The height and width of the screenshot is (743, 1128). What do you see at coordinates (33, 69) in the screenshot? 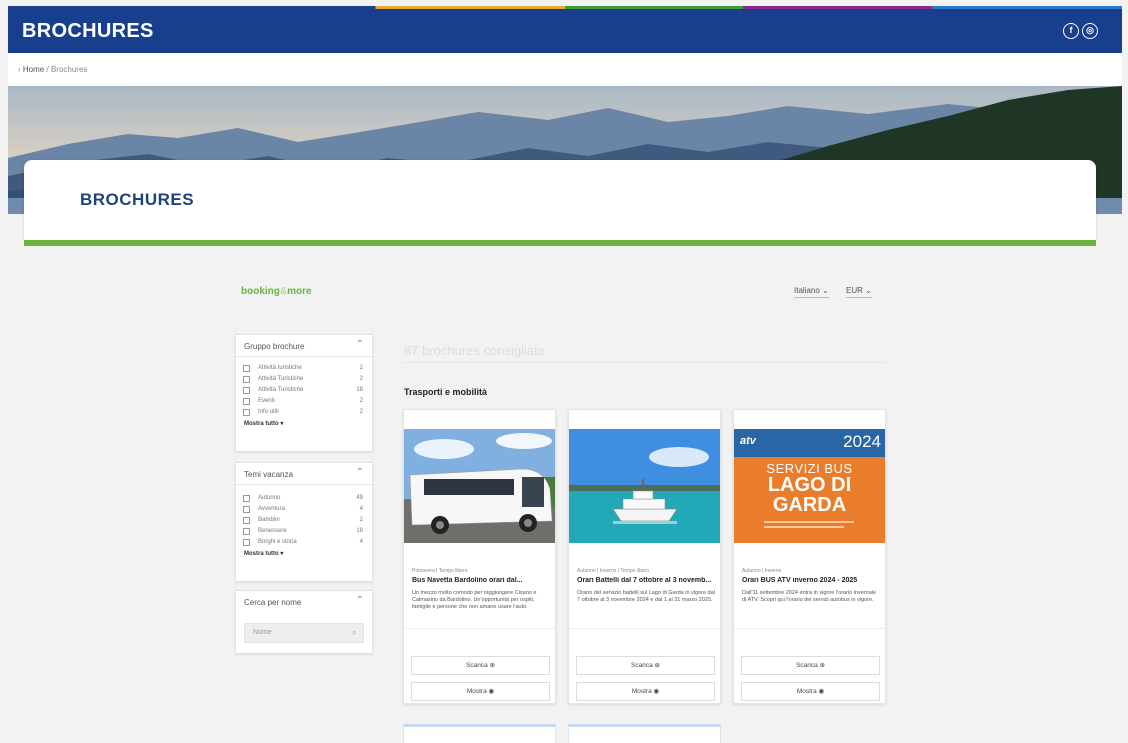
I see `breadcrumb-home: Home` at bounding box center [33, 69].